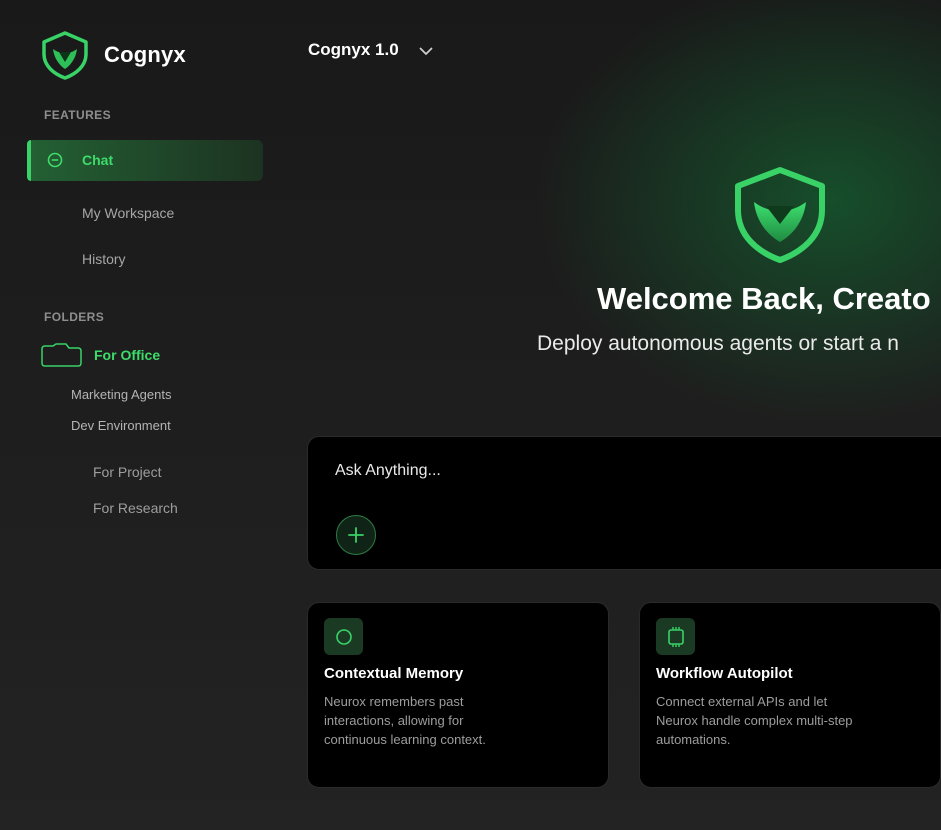  I want to click on folder-item-marketing-agents: Marketing Agents, so click(121, 394).